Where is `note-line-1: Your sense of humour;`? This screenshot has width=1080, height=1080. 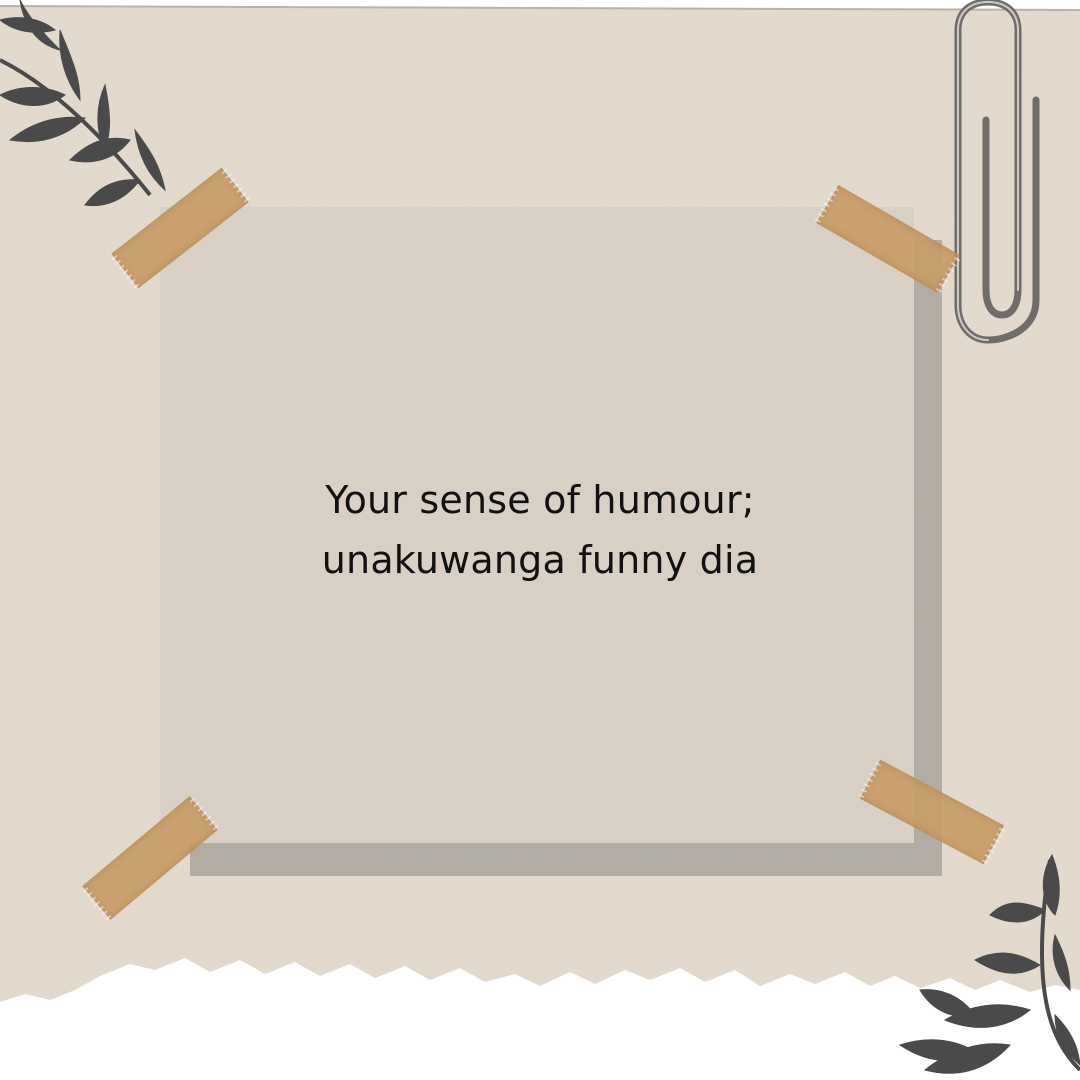 note-line-1: Your sense of humour; is located at coordinates (540, 500).